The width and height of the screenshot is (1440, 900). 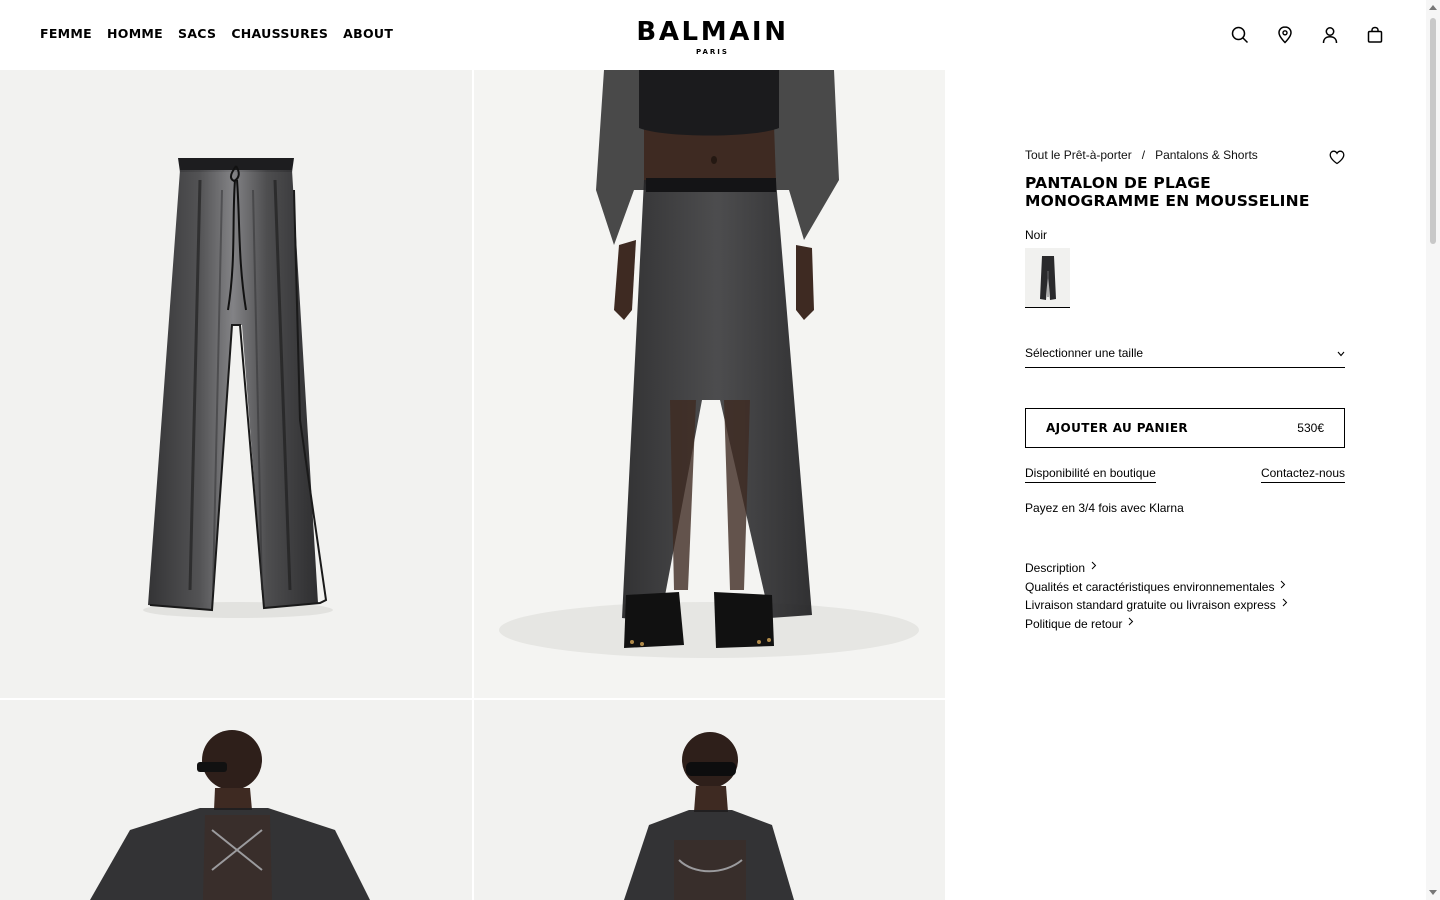 What do you see at coordinates (368, 33) in the screenshot?
I see `nav-about: ABOUT` at bounding box center [368, 33].